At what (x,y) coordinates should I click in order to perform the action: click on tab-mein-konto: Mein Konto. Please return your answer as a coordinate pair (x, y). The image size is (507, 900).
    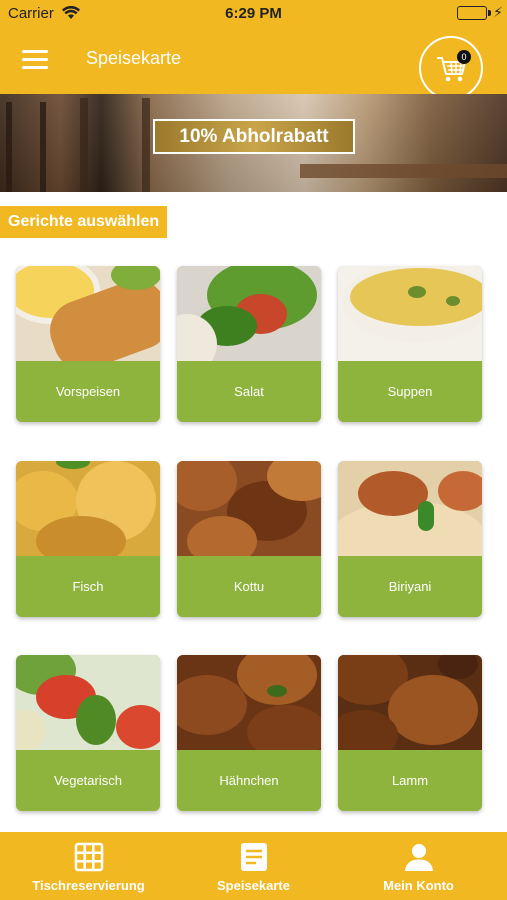
    Looking at the image, I should click on (418, 866).